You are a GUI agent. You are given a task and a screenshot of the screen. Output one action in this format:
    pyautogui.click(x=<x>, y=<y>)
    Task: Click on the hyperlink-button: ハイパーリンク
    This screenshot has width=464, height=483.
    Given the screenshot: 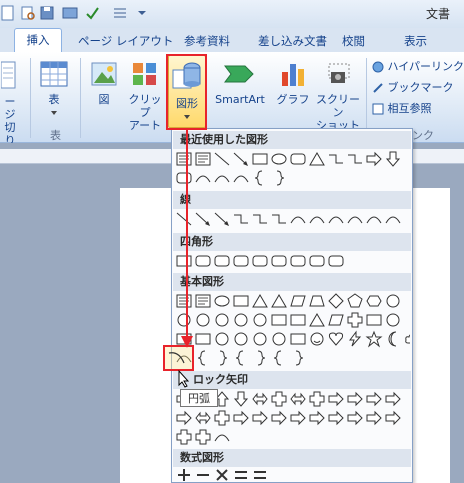 What is the action you would take?
    pyautogui.click(x=418, y=66)
    